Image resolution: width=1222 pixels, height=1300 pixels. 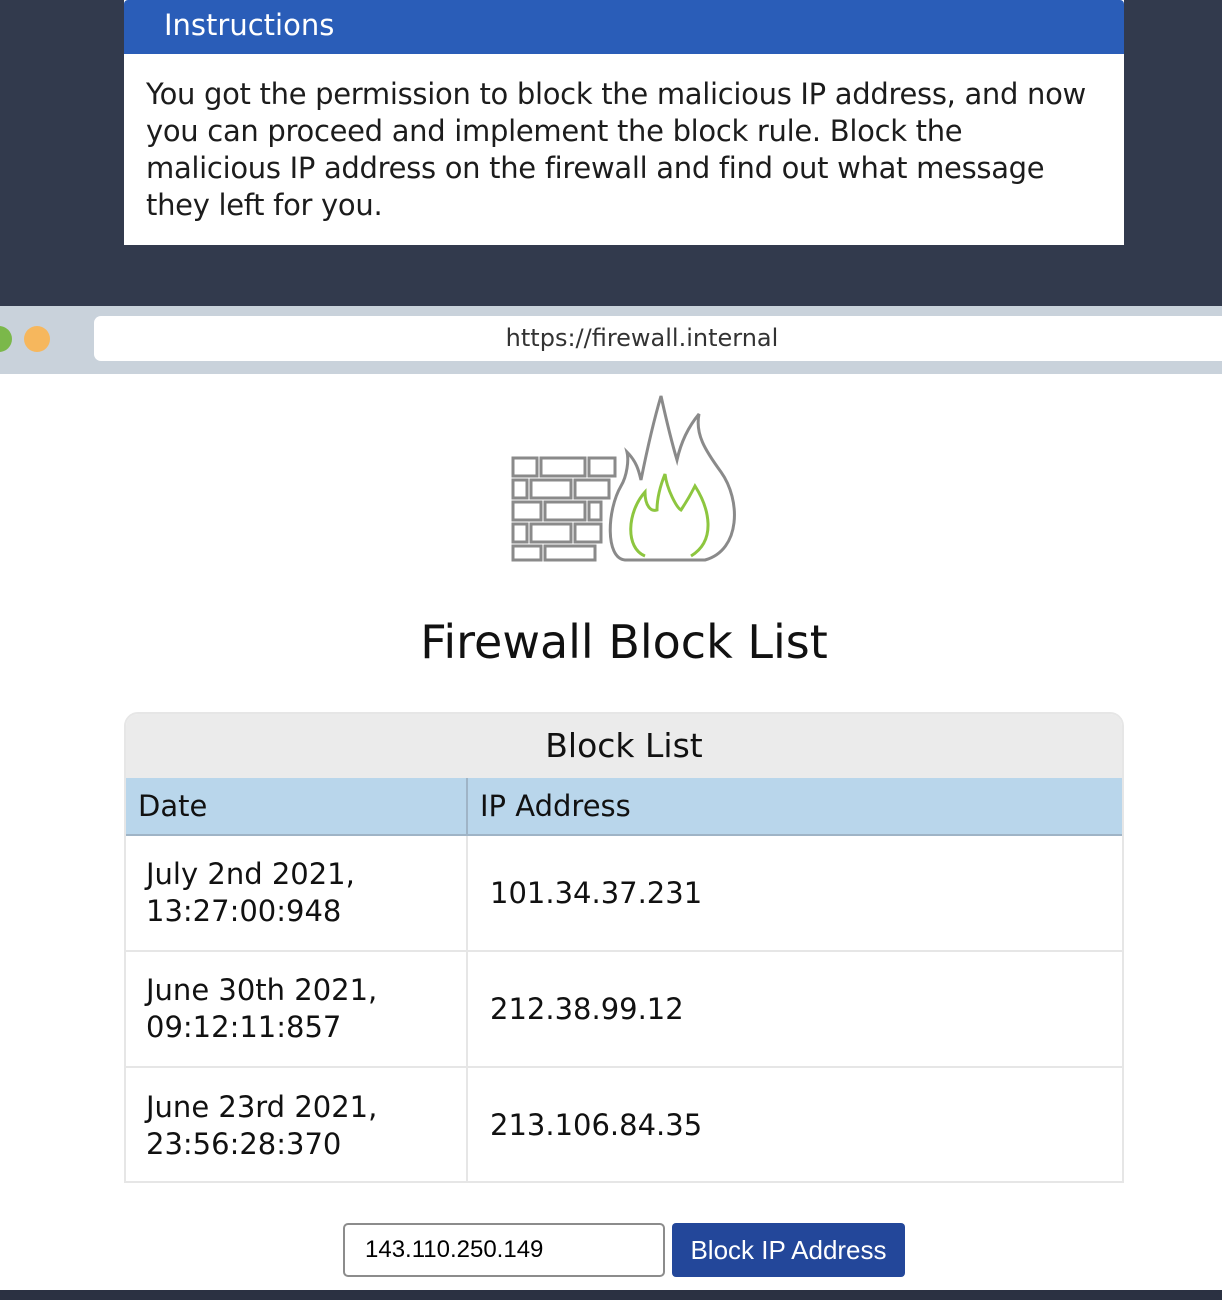 What do you see at coordinates (596, 1125) in the screenshot?
I see `ip-cell: 213.106.84.35` at bounding box center [596, 1125].